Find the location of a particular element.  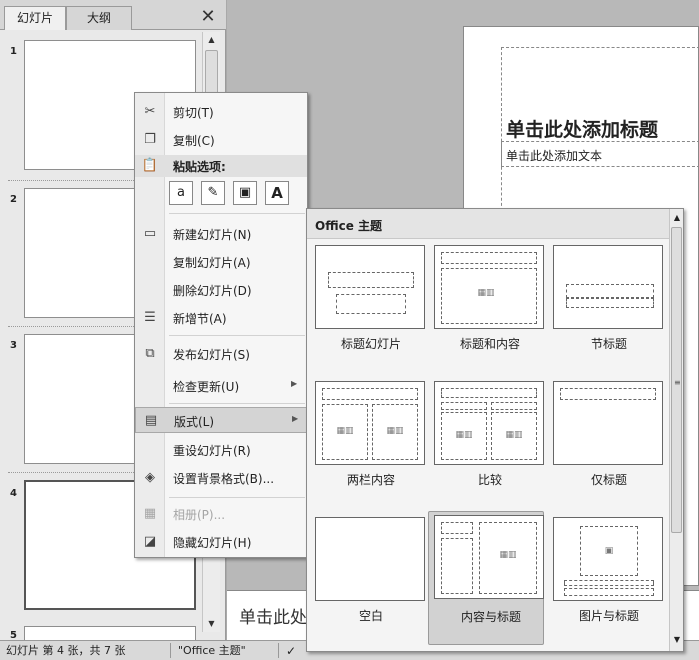

menu-item-hide-slide: ◪ 隐藏幻灯片(H) is located at coordinates (221, 542).